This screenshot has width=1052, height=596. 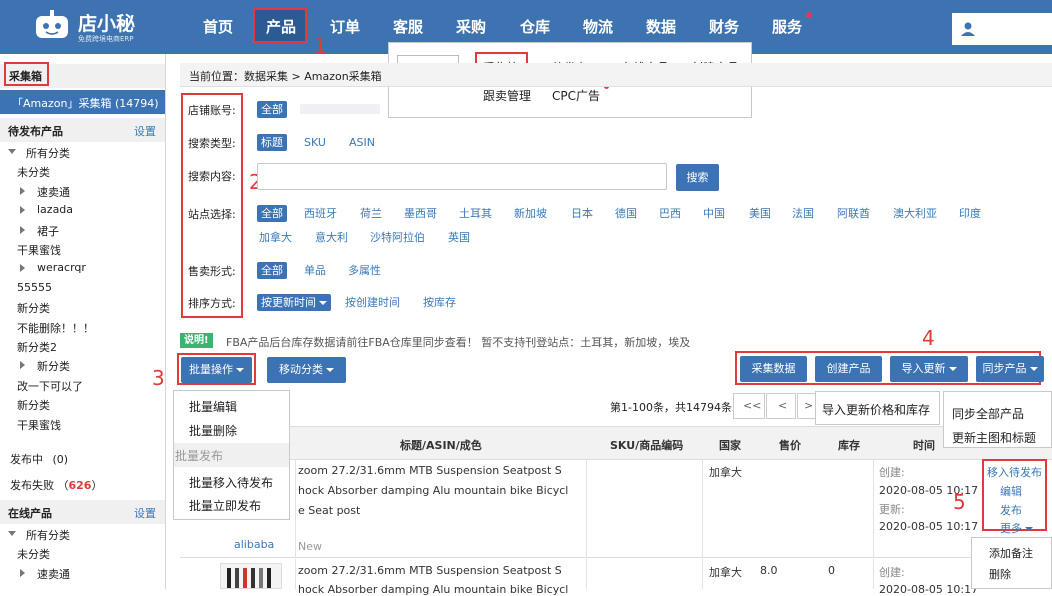 I want to click on site-filter-tag: 巴西, so click(x=670, y=213).